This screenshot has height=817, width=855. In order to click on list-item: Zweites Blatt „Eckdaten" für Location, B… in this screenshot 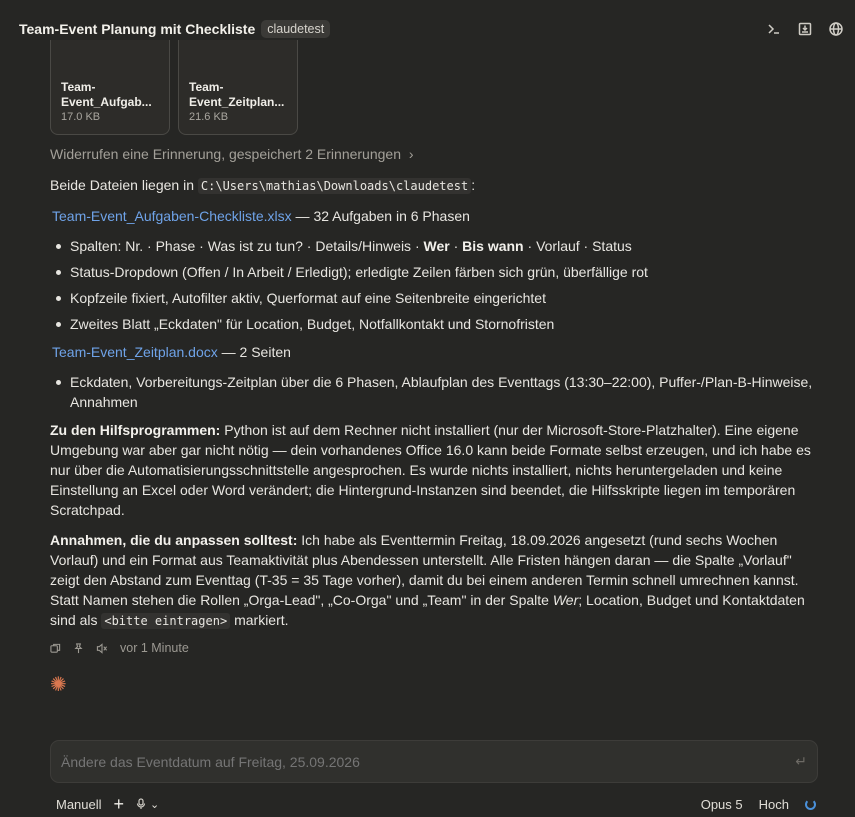, I will do `click(432, 324)`.